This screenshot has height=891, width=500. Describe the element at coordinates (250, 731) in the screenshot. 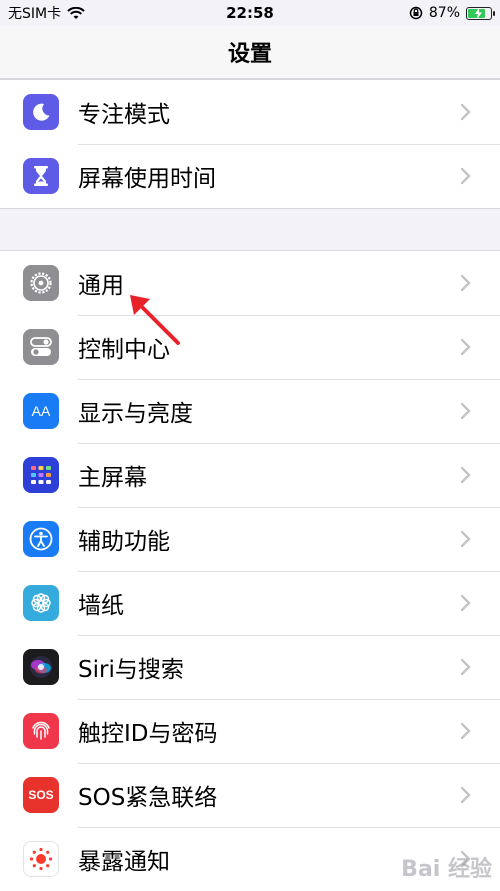

I see `settings-row-touch-id: 触控ID与密码` at that location.